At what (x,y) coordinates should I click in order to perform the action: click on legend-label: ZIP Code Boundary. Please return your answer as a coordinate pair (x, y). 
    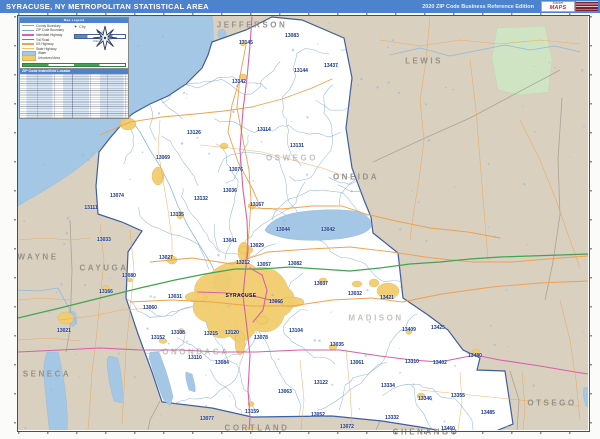
    Looking at the image, I should click on (50, 30).